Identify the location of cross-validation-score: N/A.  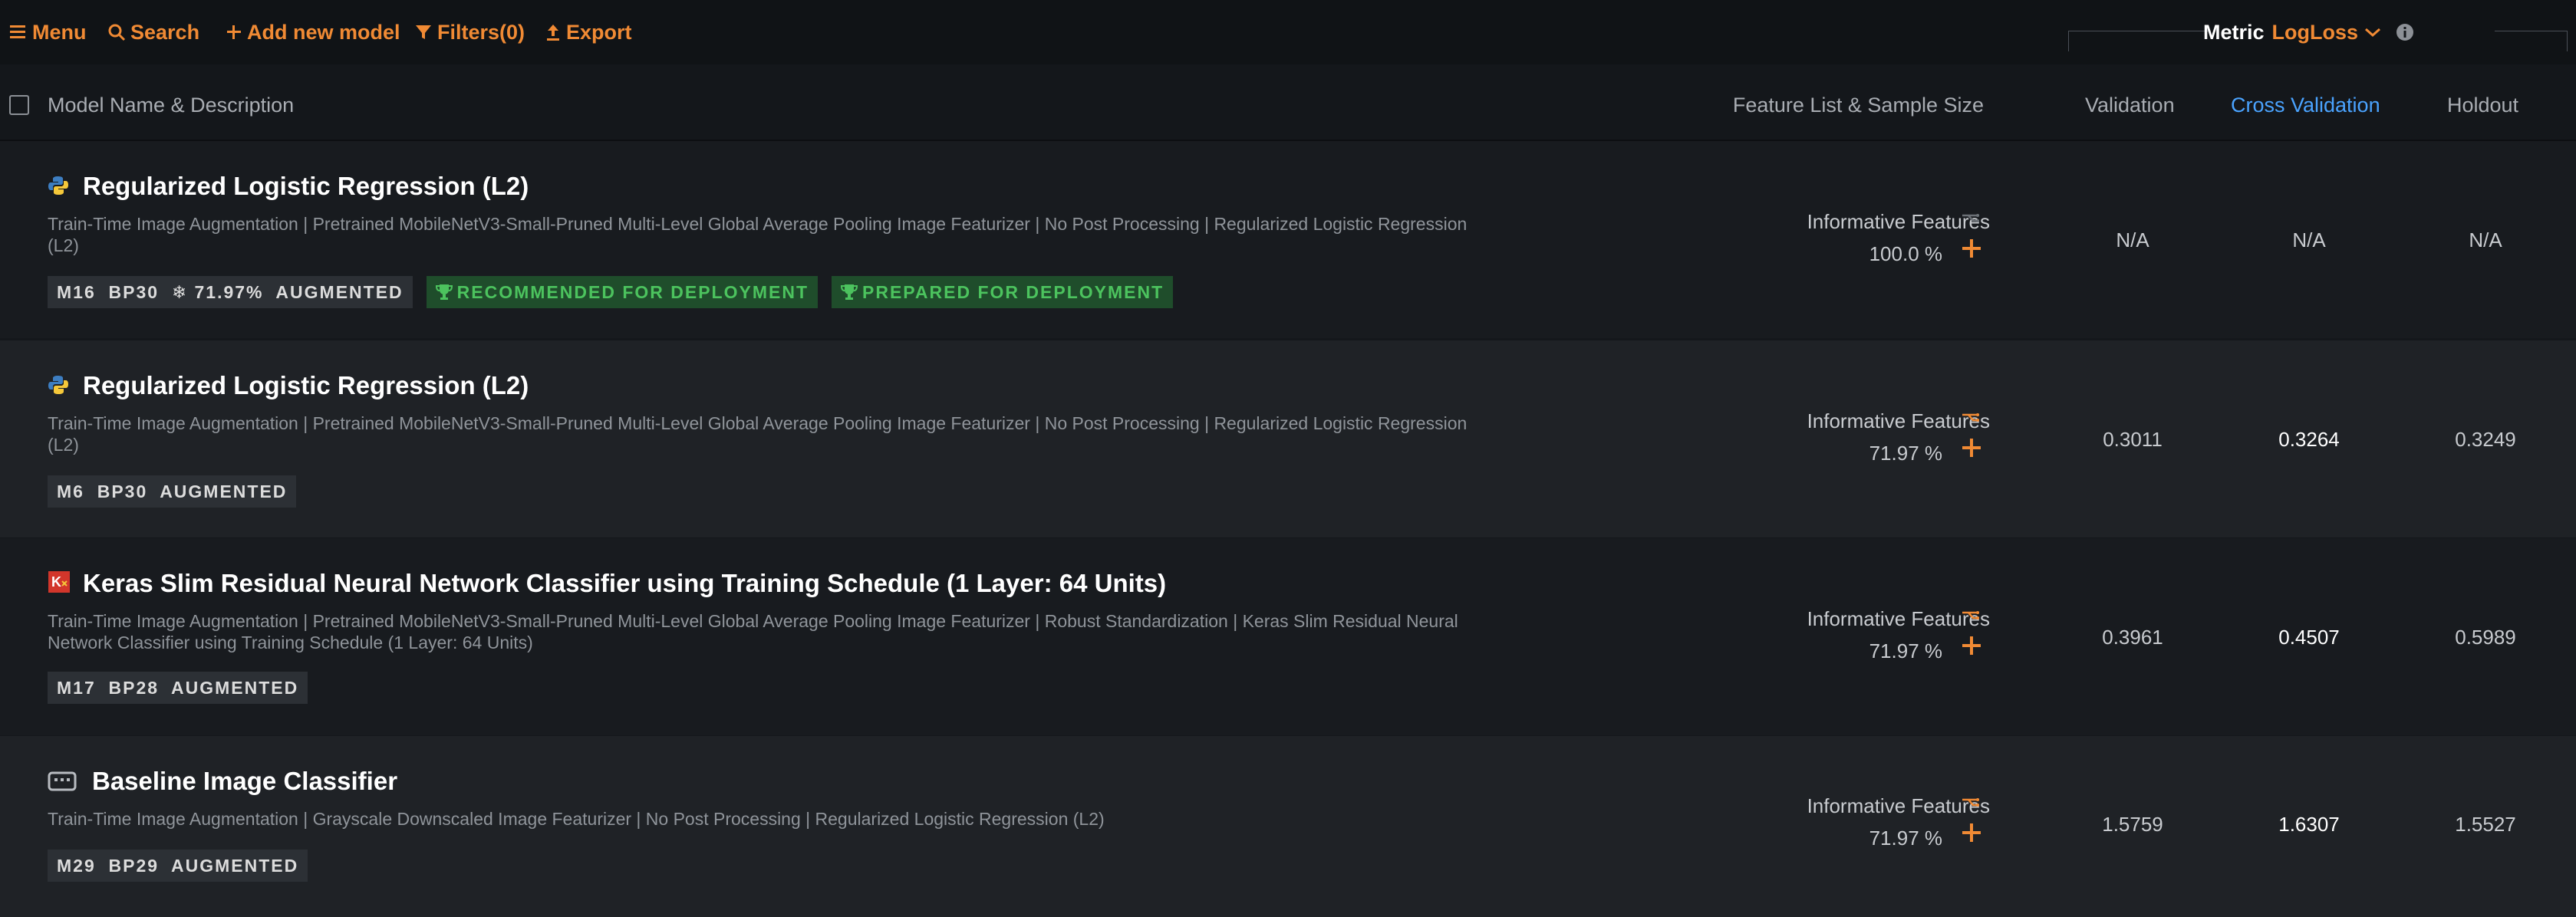
(2309, 239).